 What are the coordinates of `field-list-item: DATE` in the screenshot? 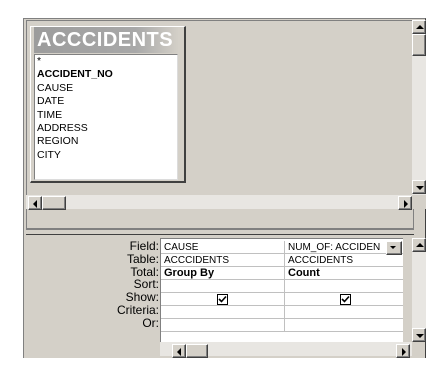 It's located at (106, 101).